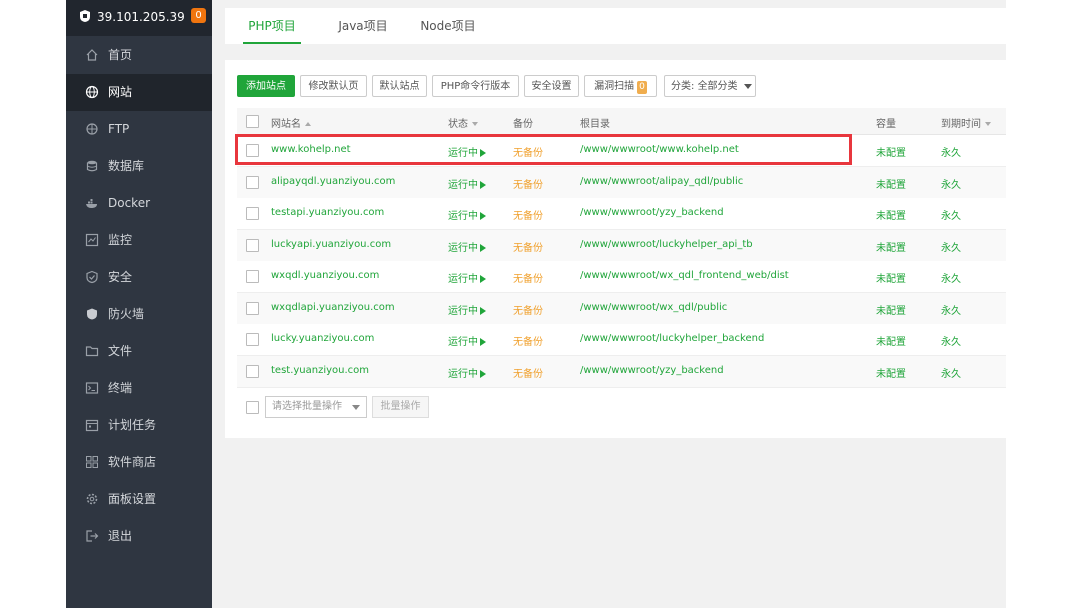  What do you see at coordinates (463, 122) in the screenshot?
I see `column-status: 状态` at bounding box center [463, 122].